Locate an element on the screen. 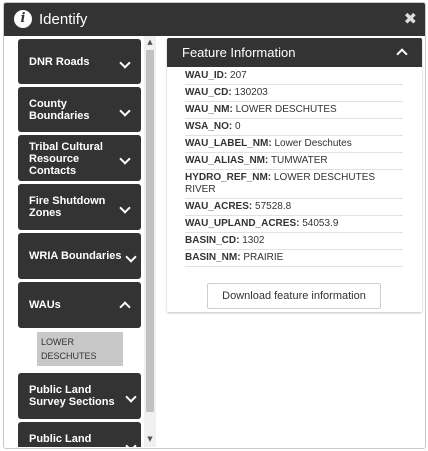 The image size is (428, 451). attribute-row: WAU_LABEL_NM: Lower Deschutes is located at coordinates (294, 144).